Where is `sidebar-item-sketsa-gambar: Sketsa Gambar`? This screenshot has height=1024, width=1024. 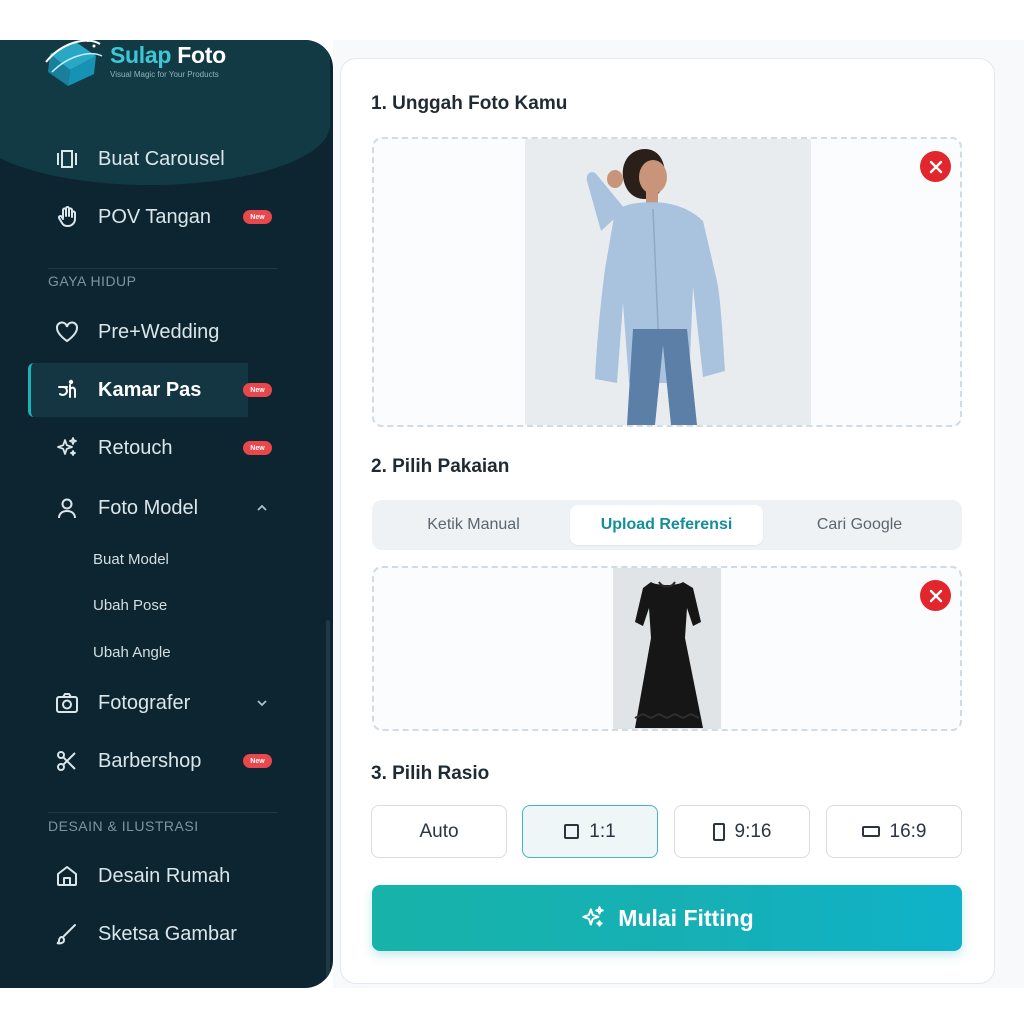
sidebar-item-sketsa-gambar: Sketsa Gambar is located at coordinates (138, 934).